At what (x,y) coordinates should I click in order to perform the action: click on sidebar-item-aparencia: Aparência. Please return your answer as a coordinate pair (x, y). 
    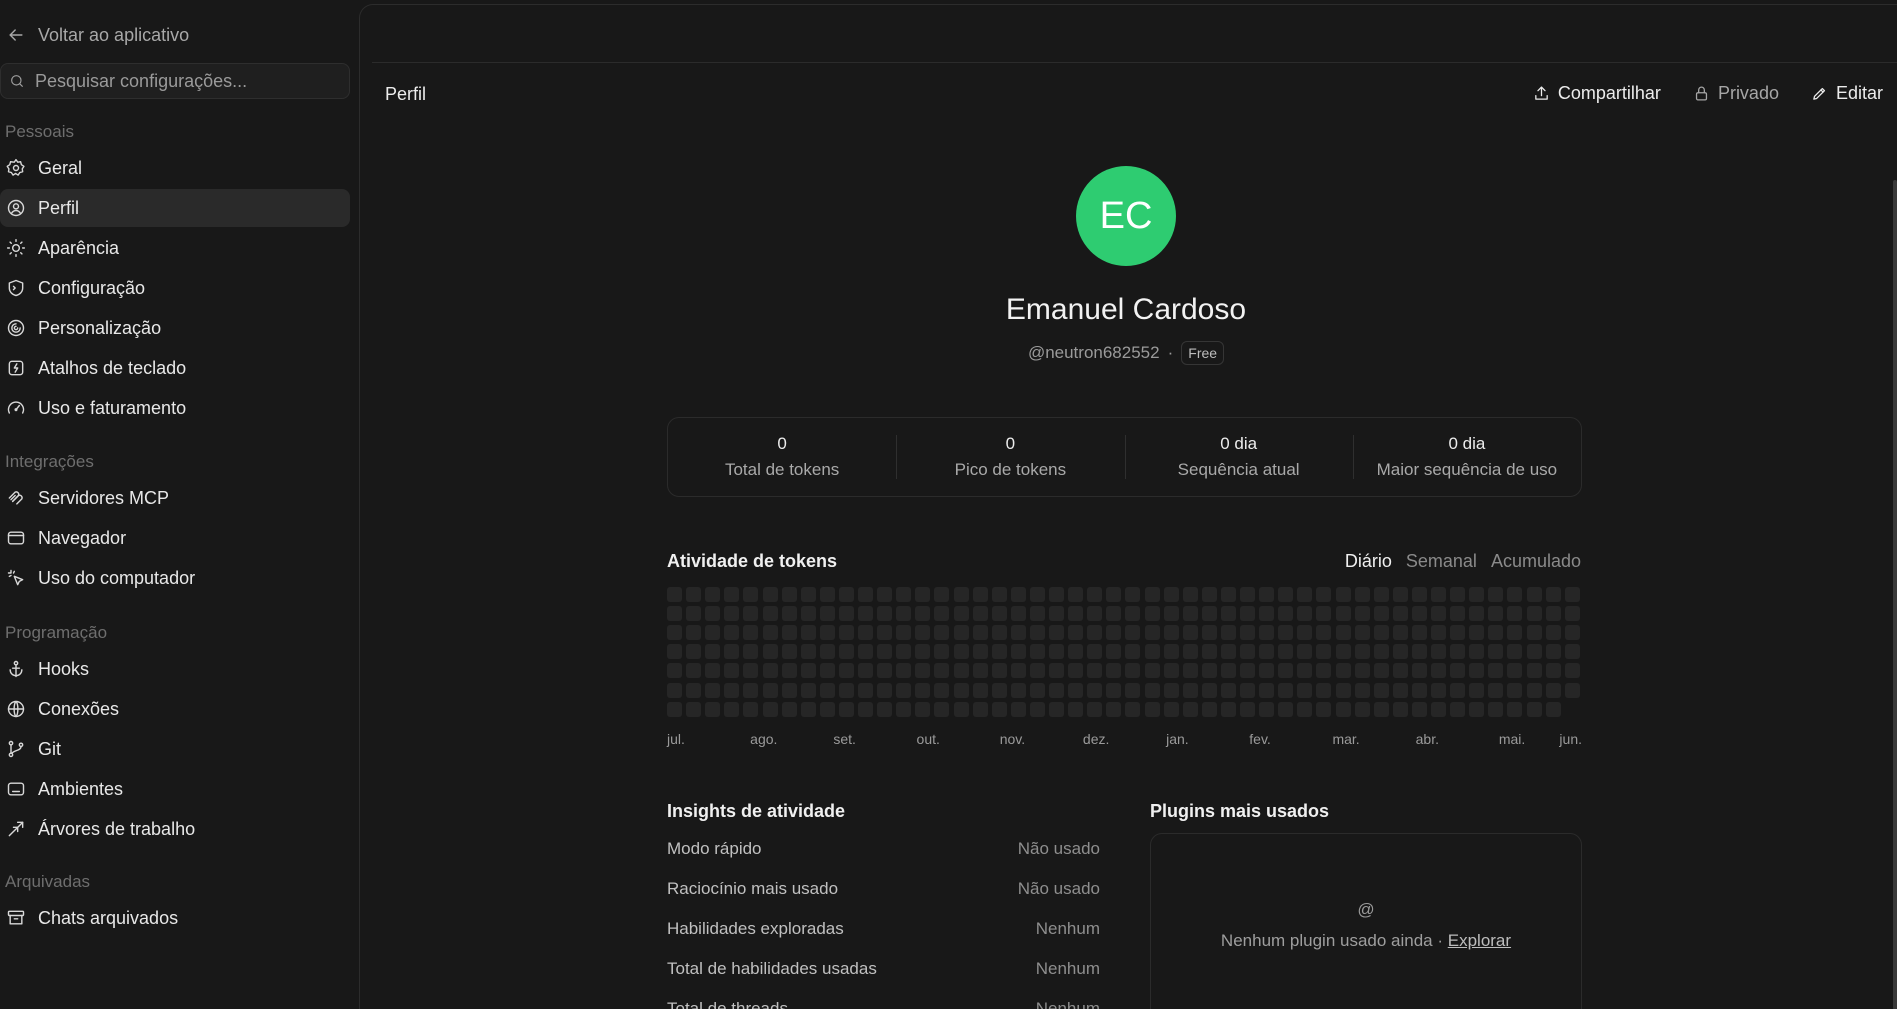
    Looking at the image, I should click on (175, 248).